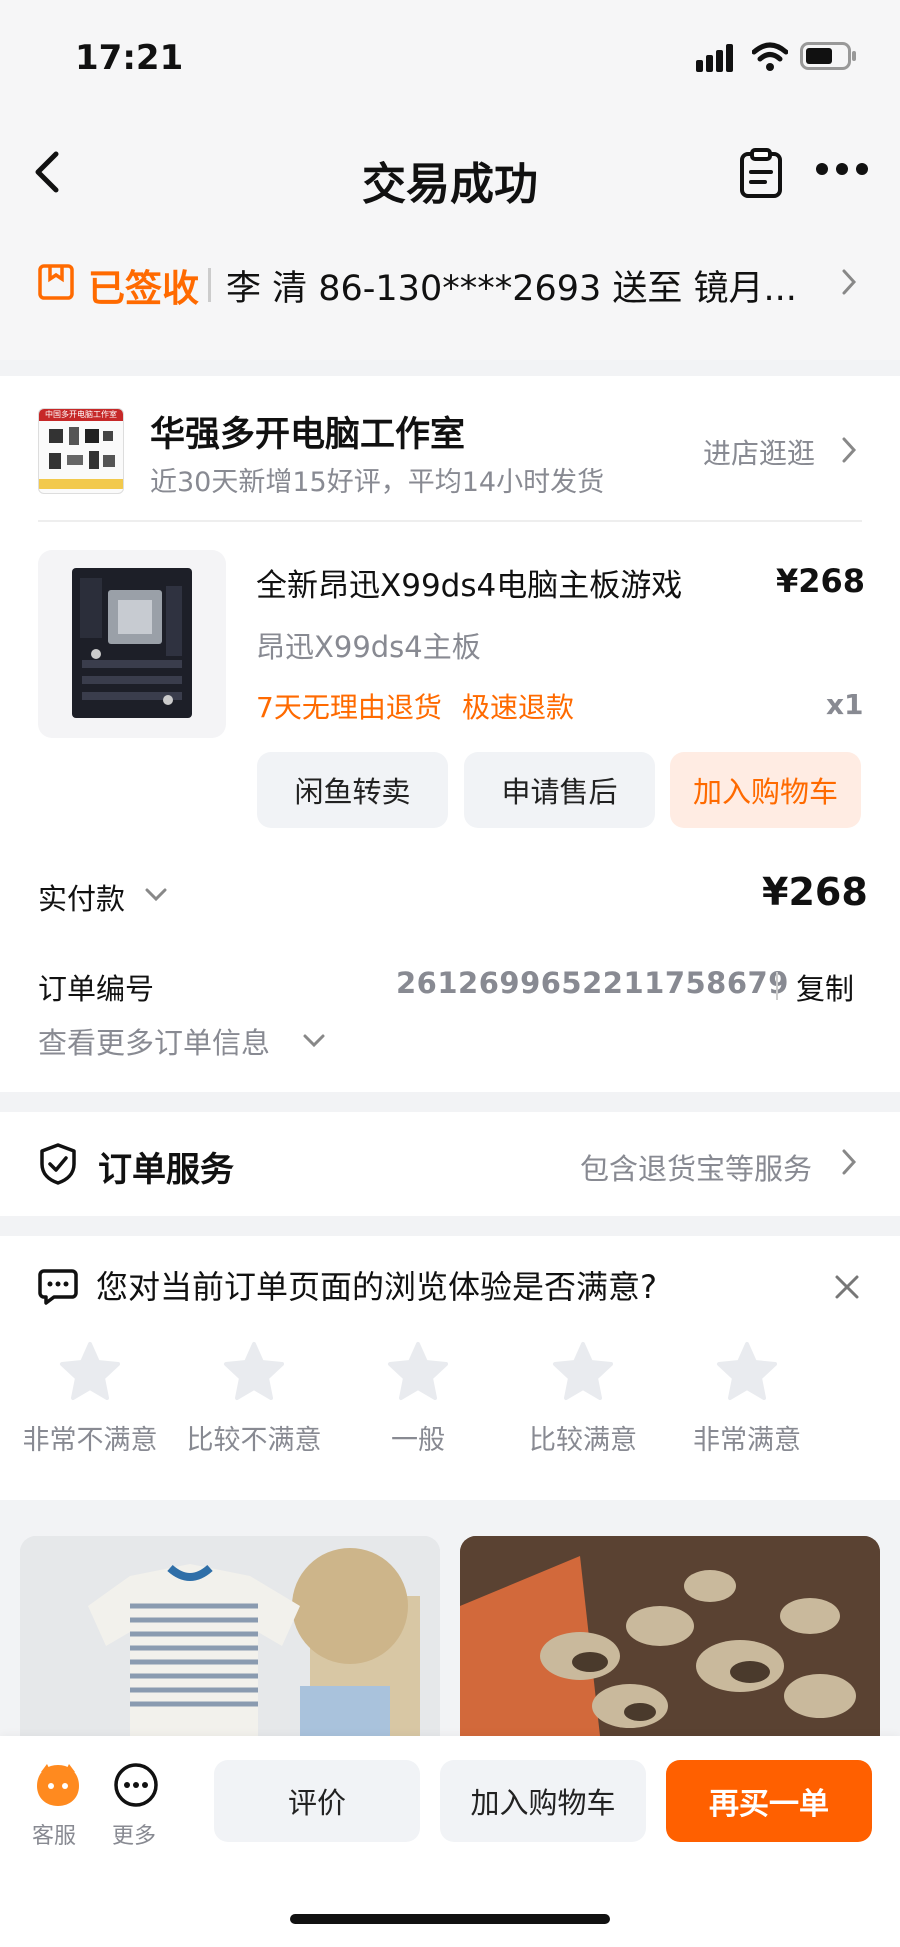 The width and height of the screenshot is (900, 1947). I want to click on customer-service-icon, so click(58, 1785).